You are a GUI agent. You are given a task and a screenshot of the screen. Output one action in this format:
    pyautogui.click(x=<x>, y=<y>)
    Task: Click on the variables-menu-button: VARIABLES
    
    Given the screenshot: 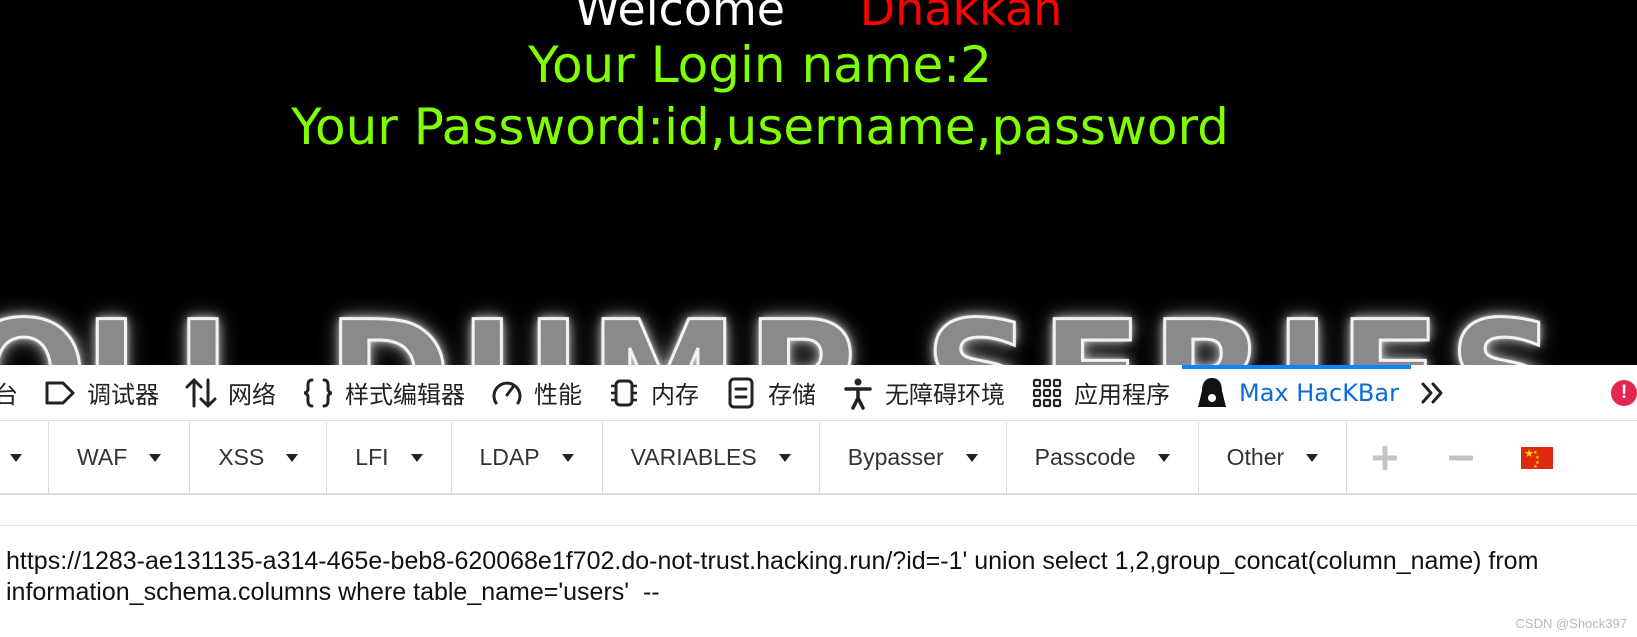 What is the action you would take?
    pyautogui.click(x=711, y=457)
    